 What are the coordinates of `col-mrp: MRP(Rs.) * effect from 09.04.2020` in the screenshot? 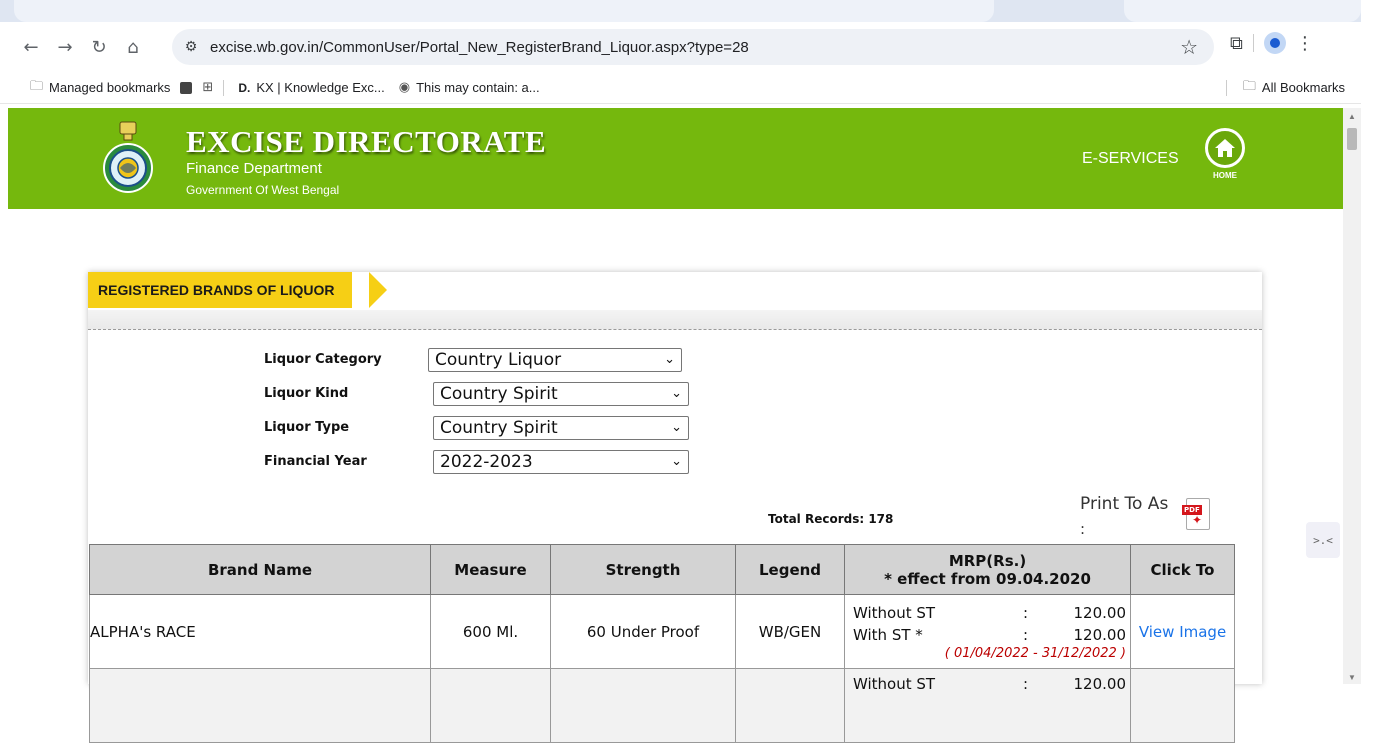 It's located at (987, 569).